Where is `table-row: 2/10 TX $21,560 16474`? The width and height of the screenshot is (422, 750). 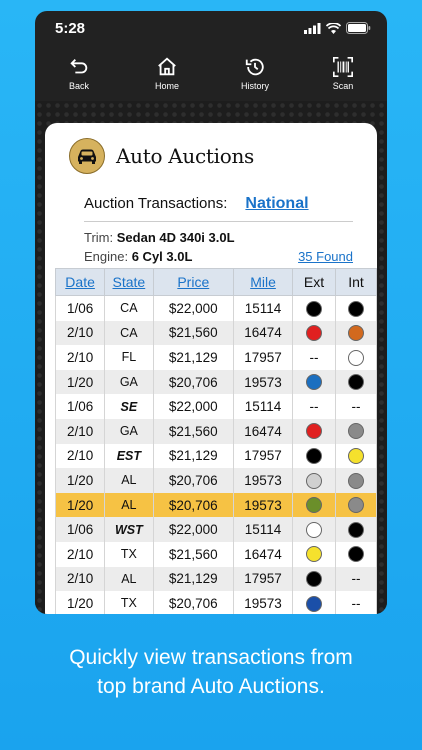
table-row: 2/10 TX $21,560 16474 is located at coordinates (215, 554).